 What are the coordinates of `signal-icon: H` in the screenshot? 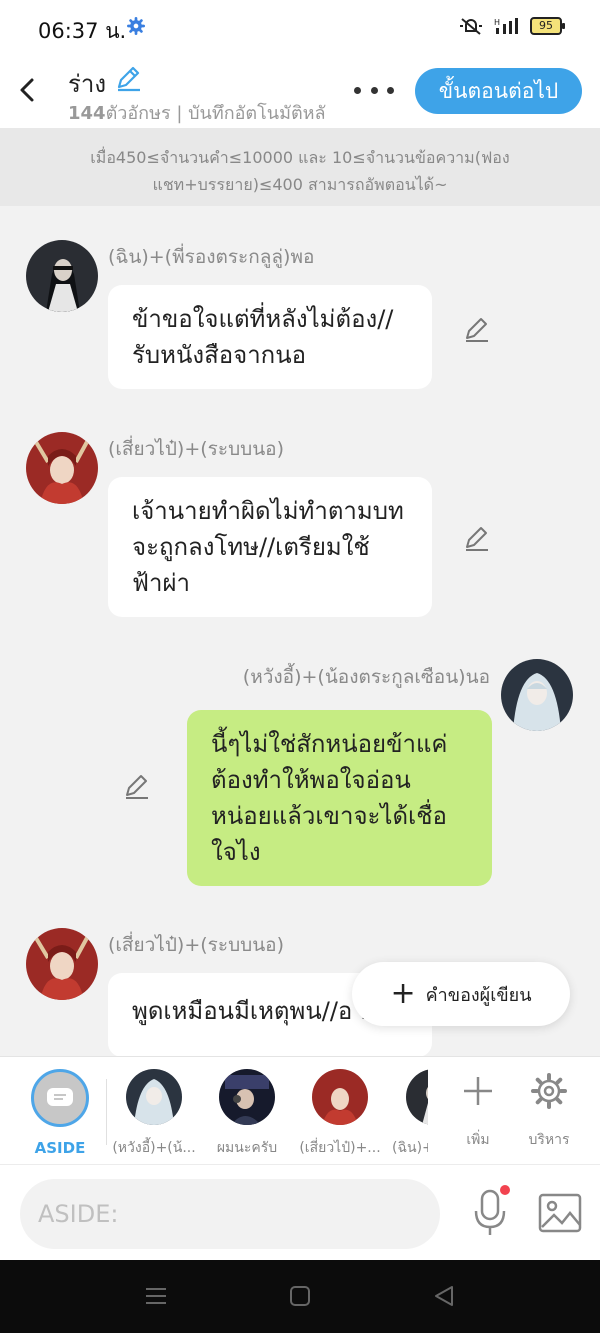 It's located at (506, 26).